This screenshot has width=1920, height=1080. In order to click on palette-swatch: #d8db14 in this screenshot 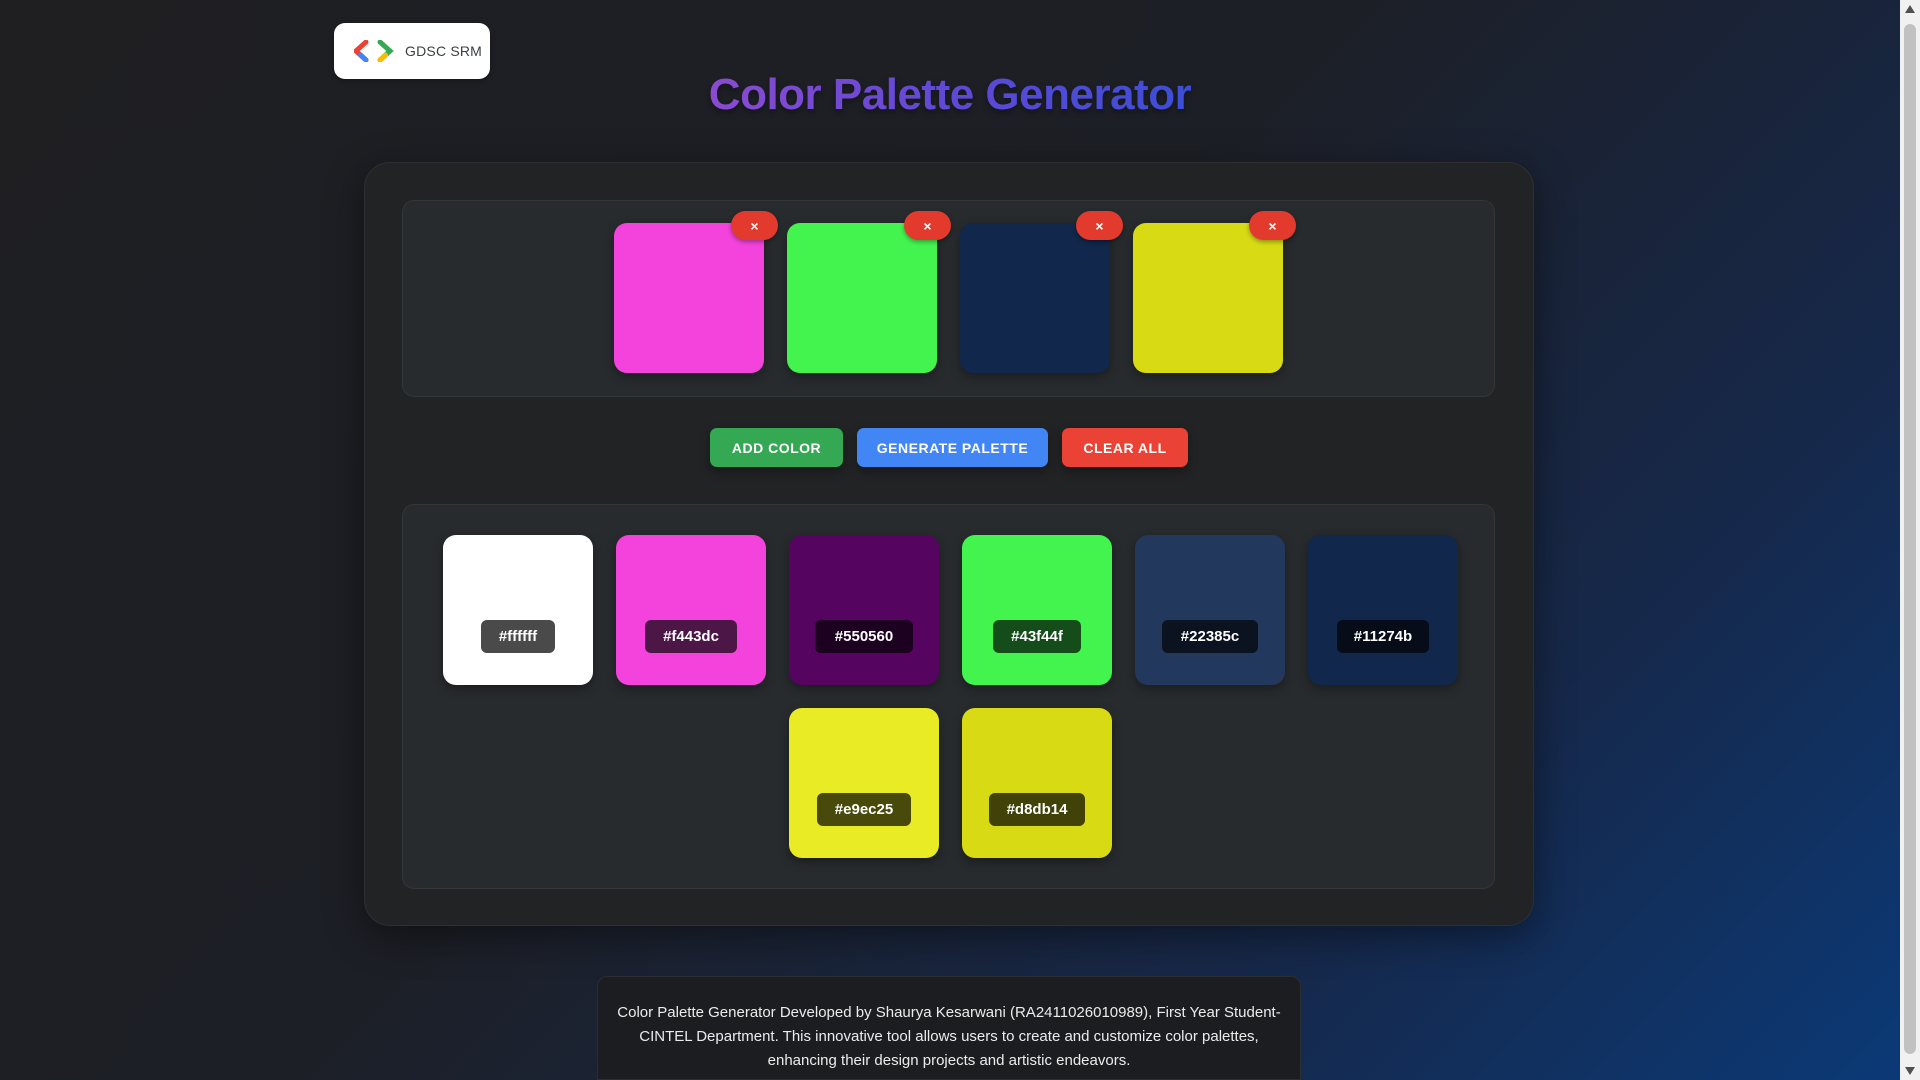, I will do `click(1037, 783)`.